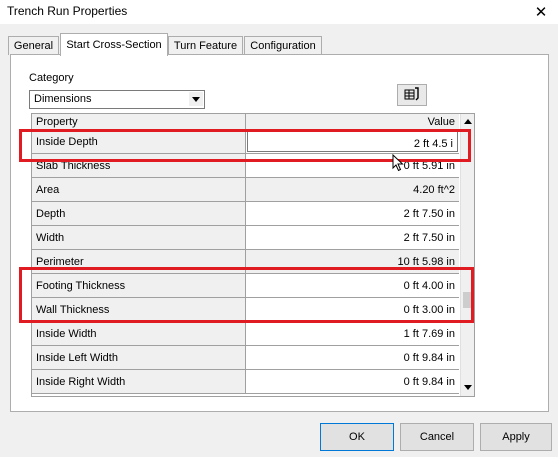 The image size is (558, 457). I want to click on table-edit-button, so click(412, 95).